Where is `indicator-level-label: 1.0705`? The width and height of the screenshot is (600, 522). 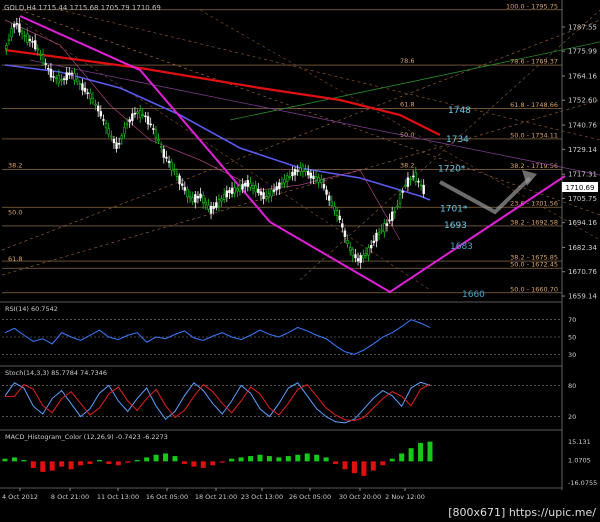
indicator-level-label: 1.0705 is located at coordinates (579, 460).